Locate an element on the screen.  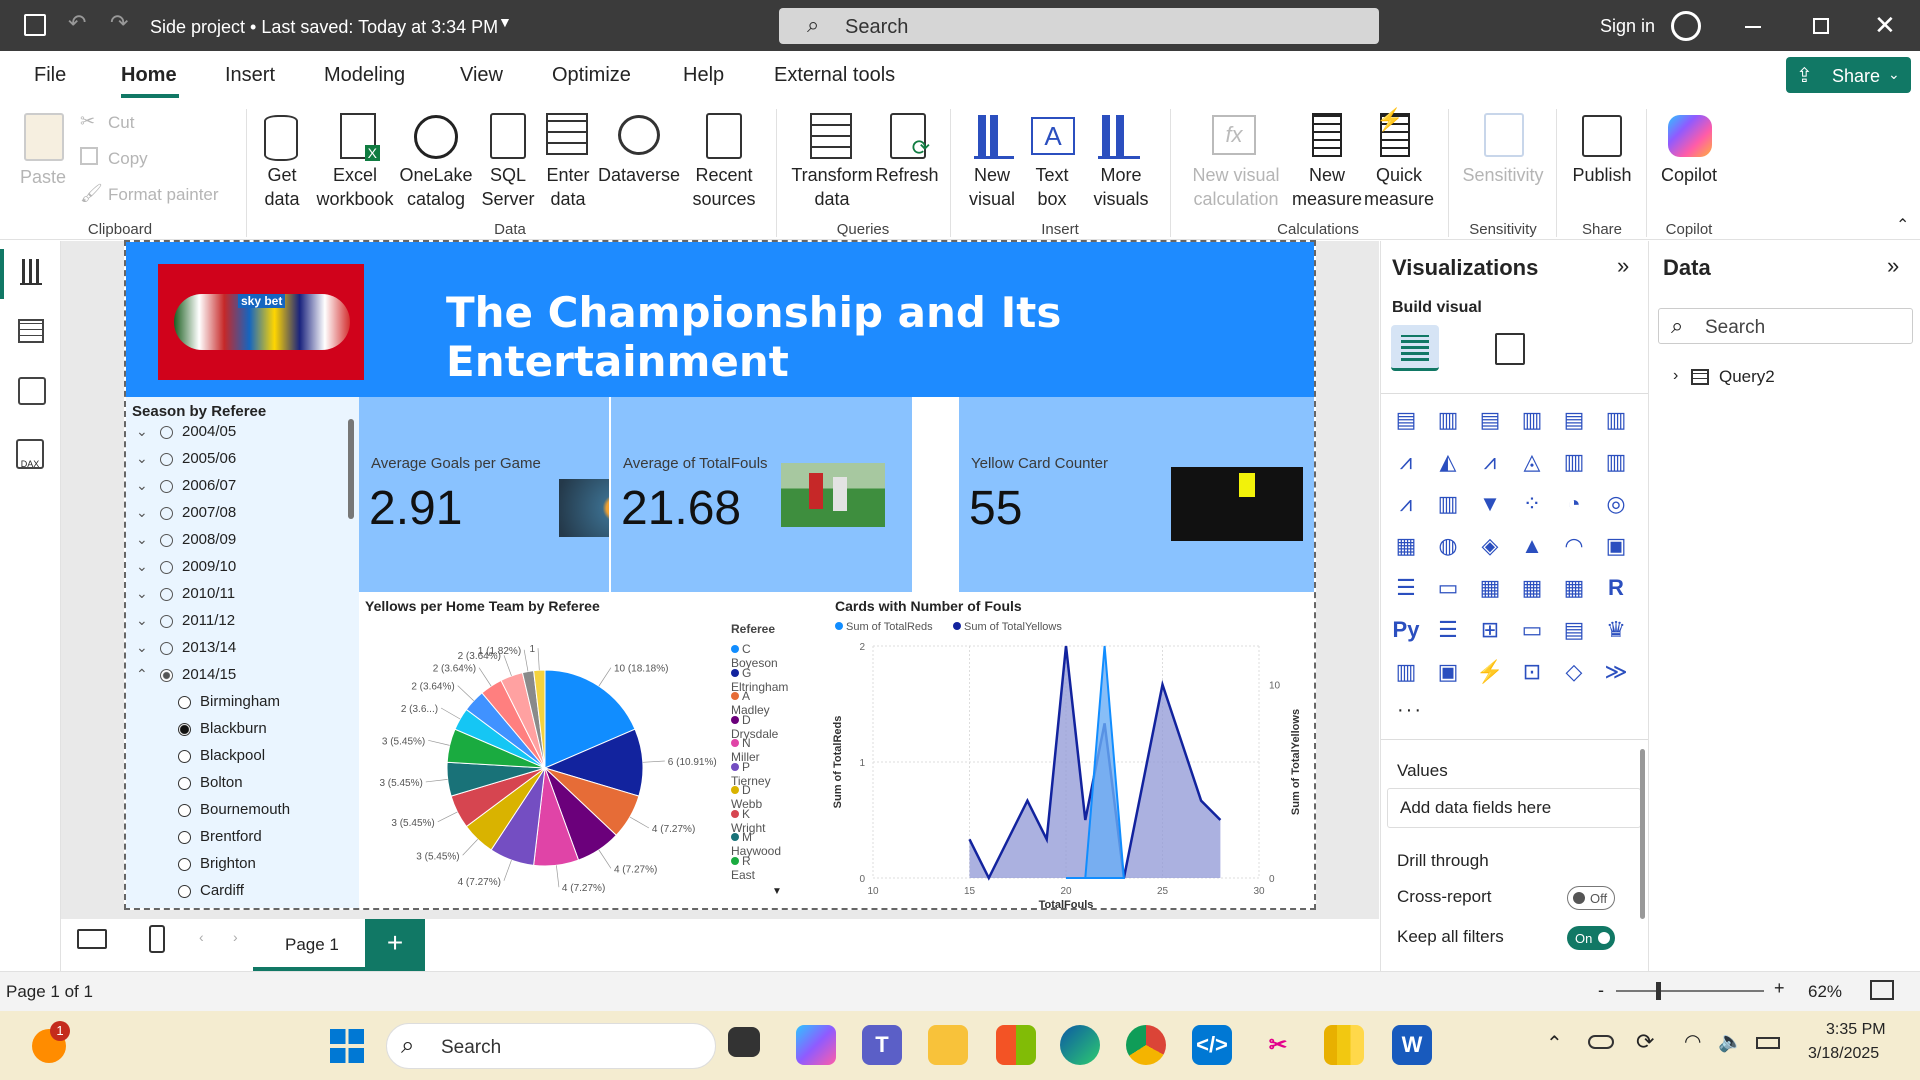
collapse-pane-icon: » is located at coordinates (1623, 266).